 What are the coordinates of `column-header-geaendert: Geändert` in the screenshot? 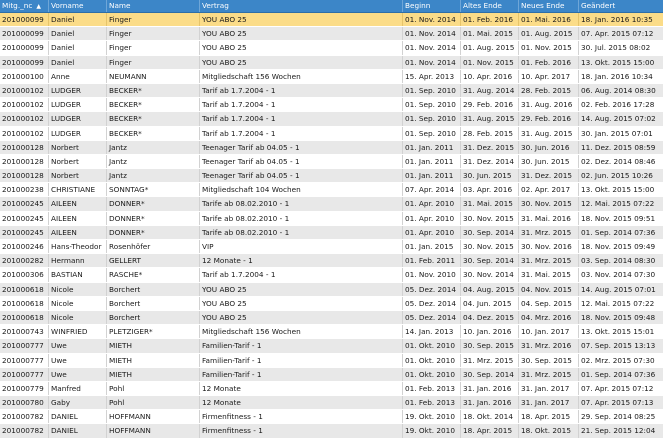 It's located at (621, 6).